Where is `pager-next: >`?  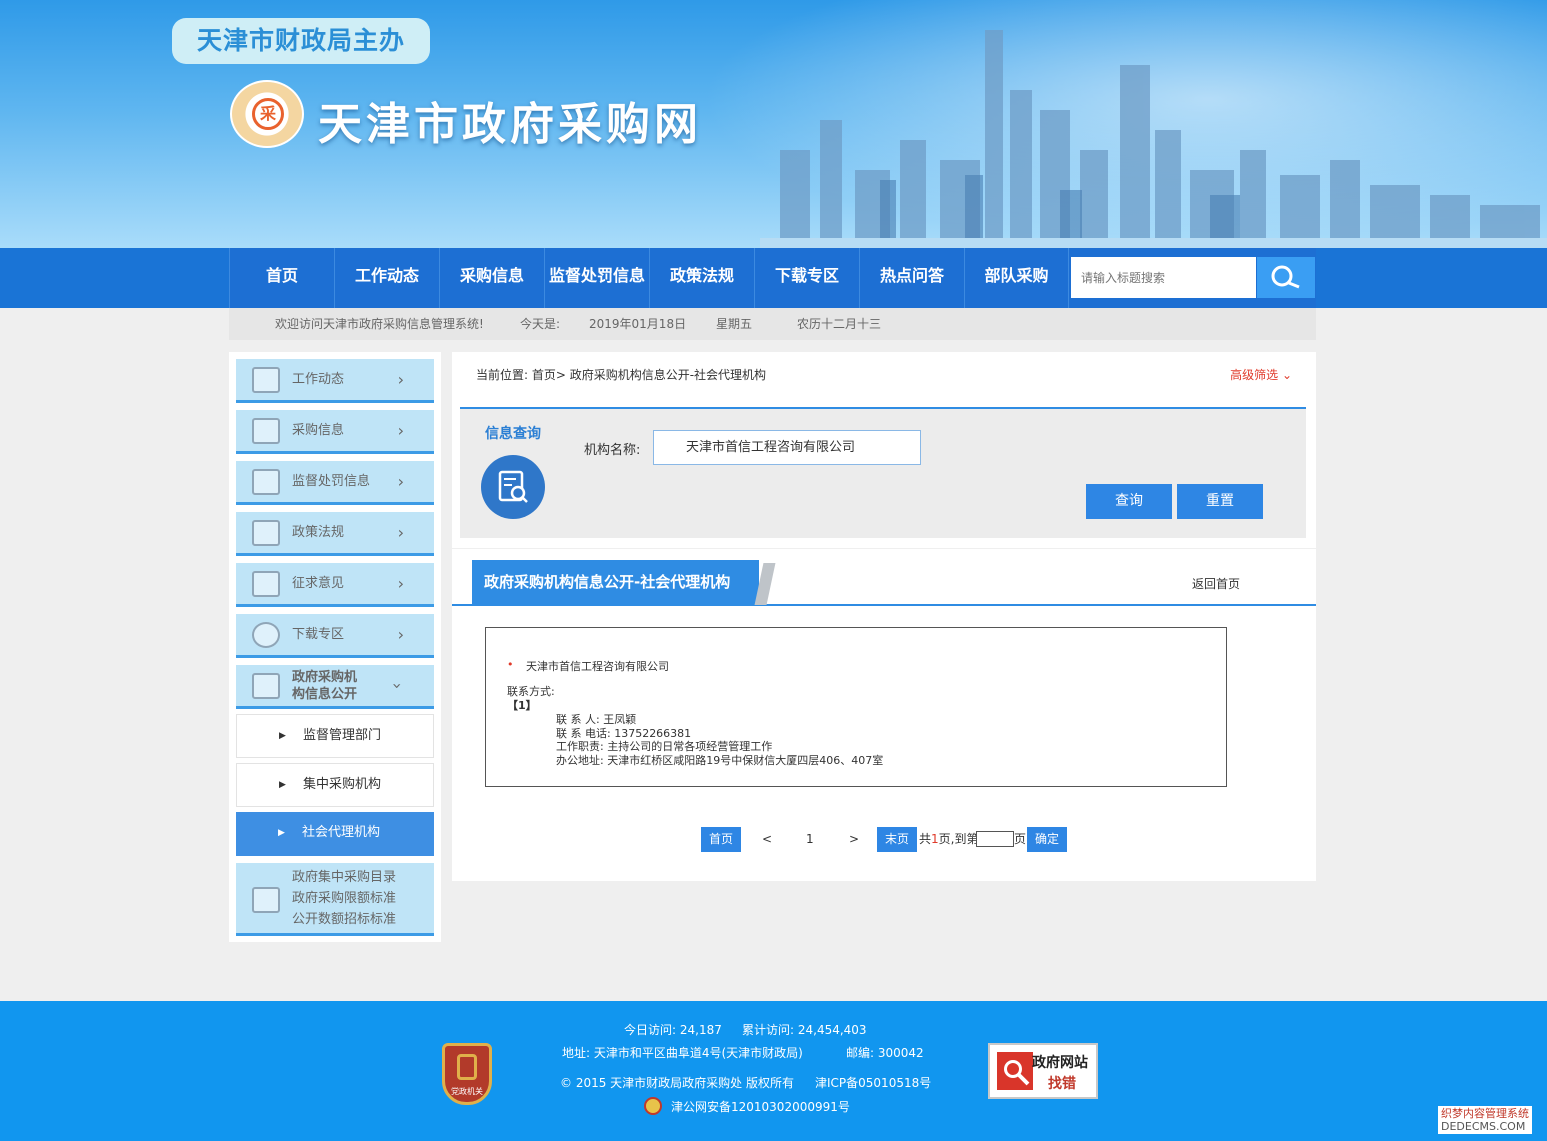 pager-next: > is located at coordinates (854, 839).